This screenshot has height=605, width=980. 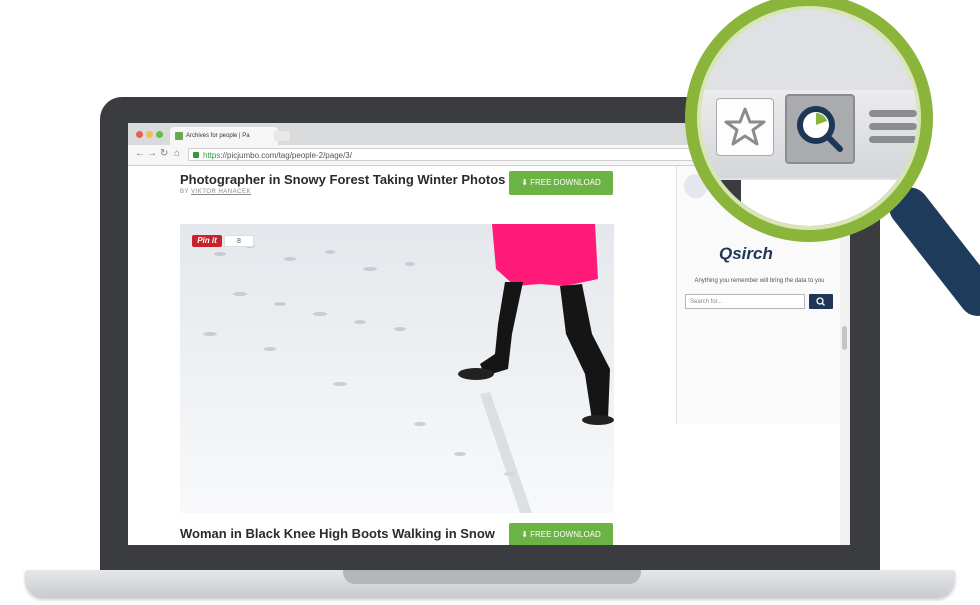 What do you see at coordinates (221, 192) in the screenshot?
I see `author-link: VIKTOR HANACEK` at bounding box center [221, 192].